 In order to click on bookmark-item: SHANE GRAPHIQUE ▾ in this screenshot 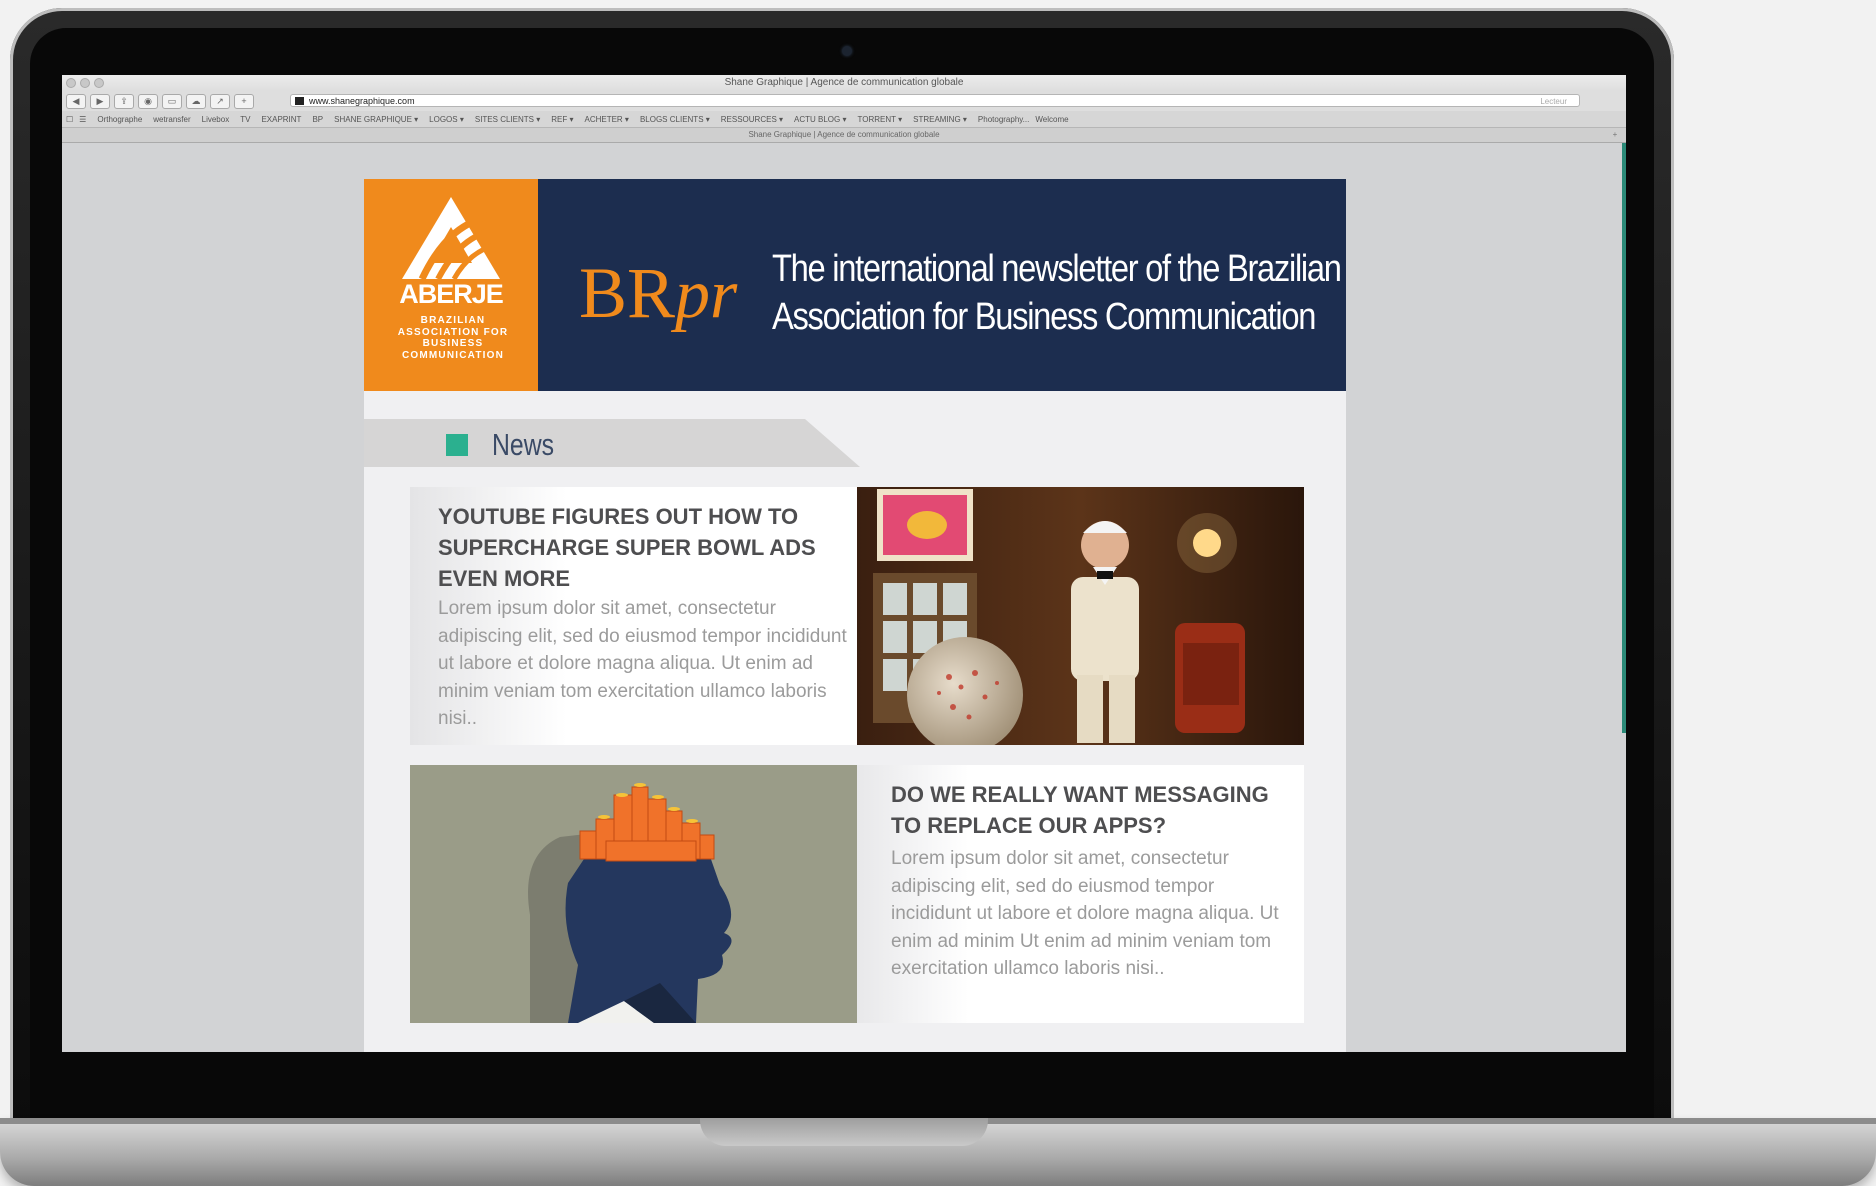, I will do `click(376, 119)`.